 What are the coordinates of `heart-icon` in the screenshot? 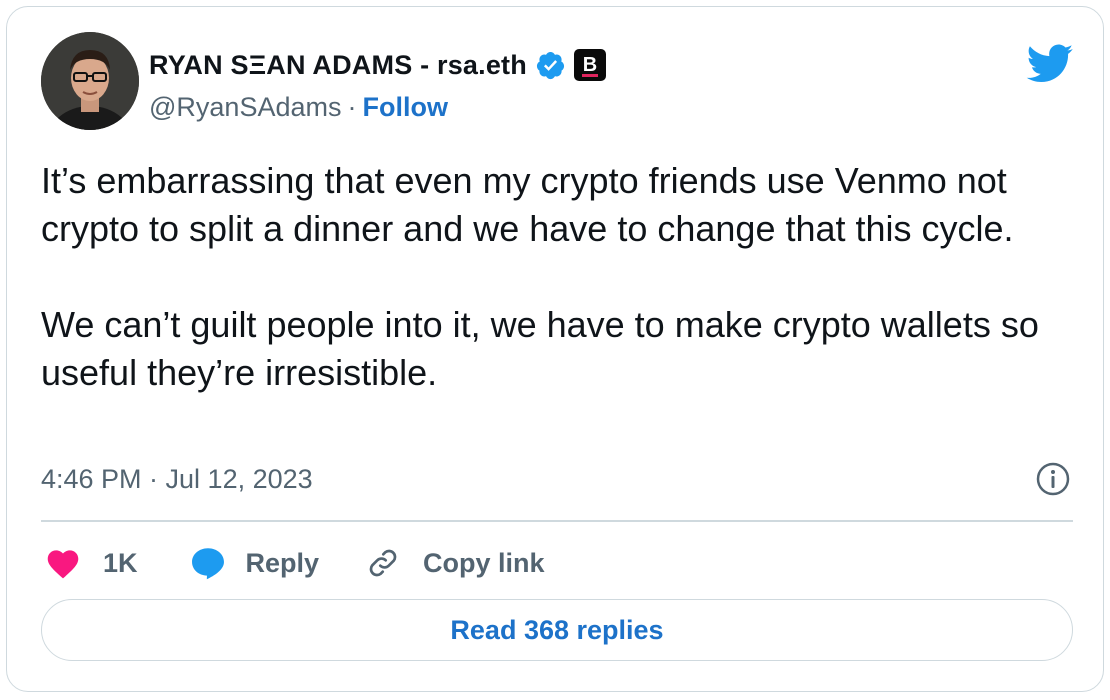 It's located at (63, 564).